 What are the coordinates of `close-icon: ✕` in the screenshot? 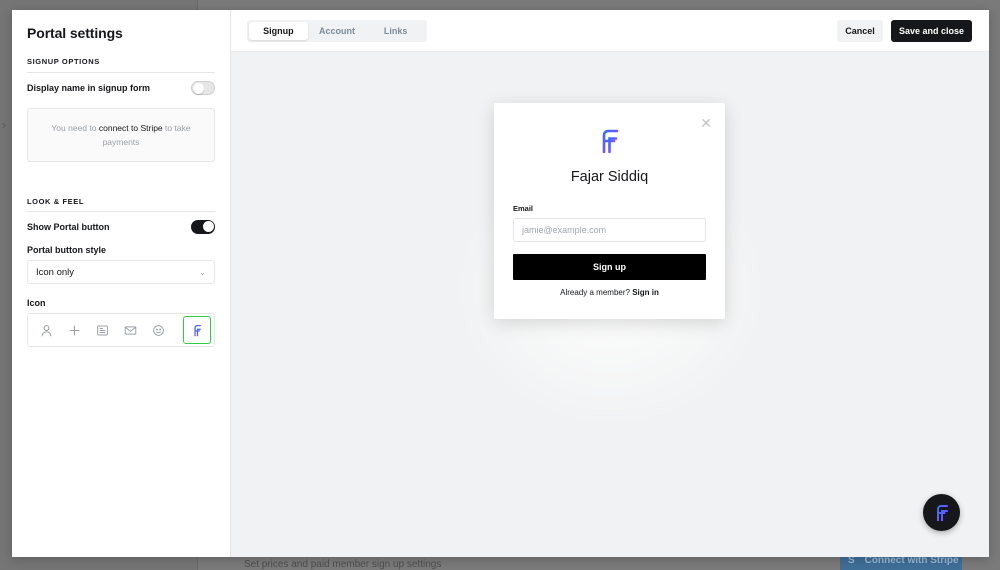 It's located at (706, 123).